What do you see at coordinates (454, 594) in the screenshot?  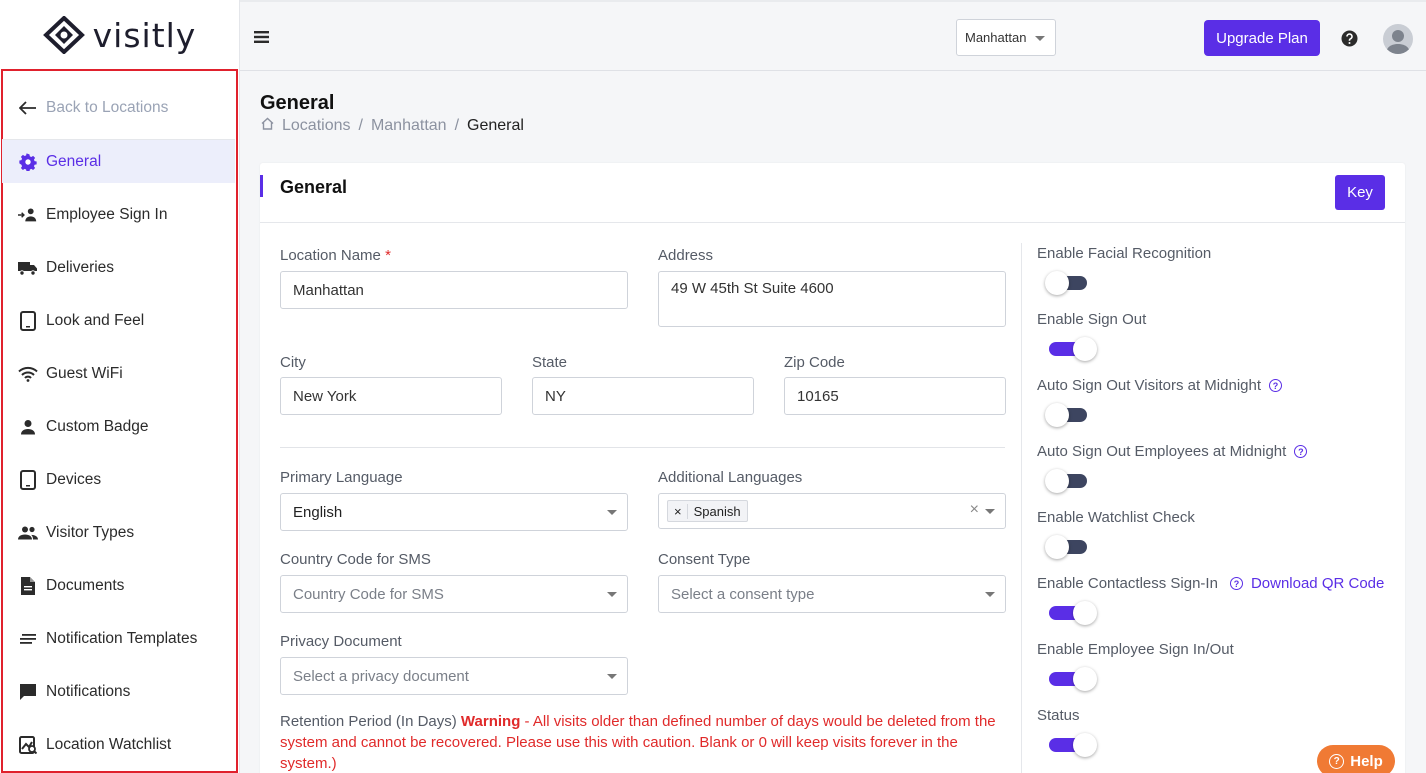 I see `country-code-select: Country Code for SMS` at bounding box center [454, 594].